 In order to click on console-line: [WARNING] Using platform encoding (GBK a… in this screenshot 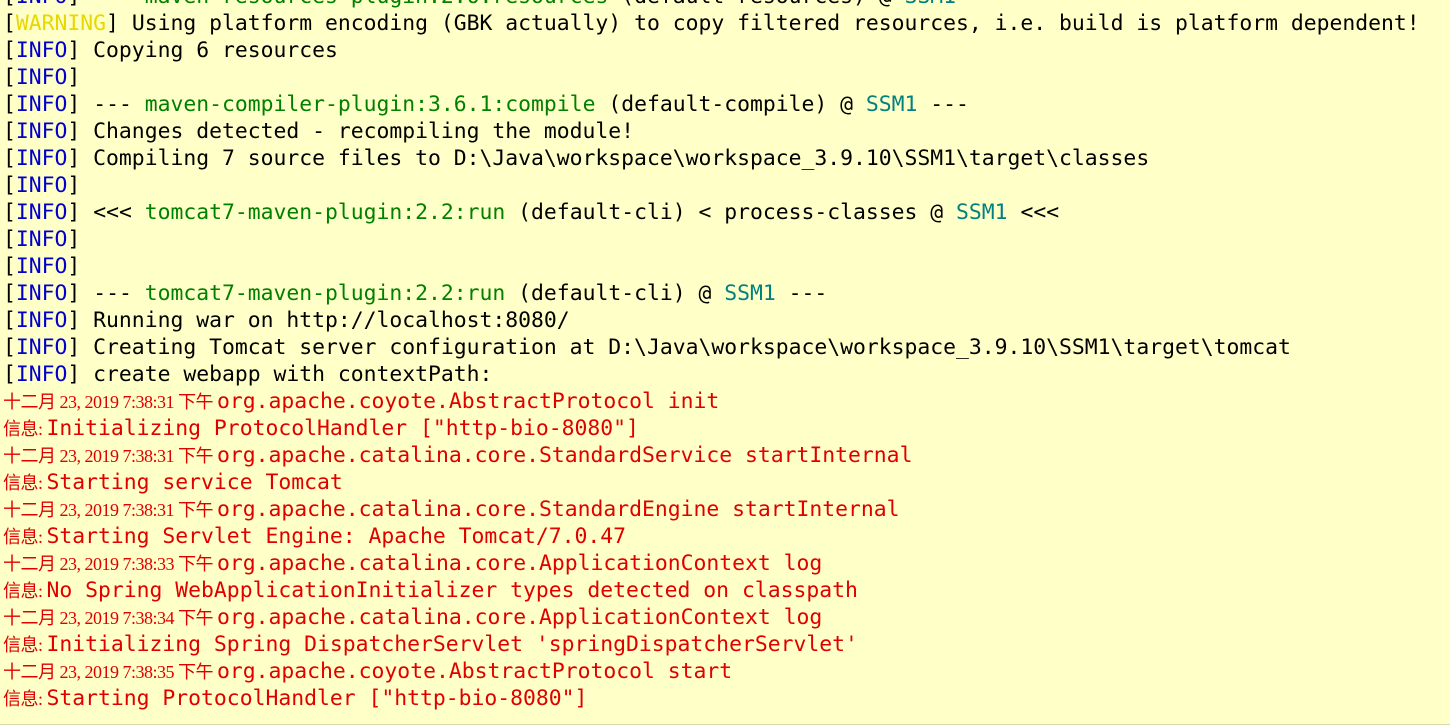, I will do `click(726, 23)`.